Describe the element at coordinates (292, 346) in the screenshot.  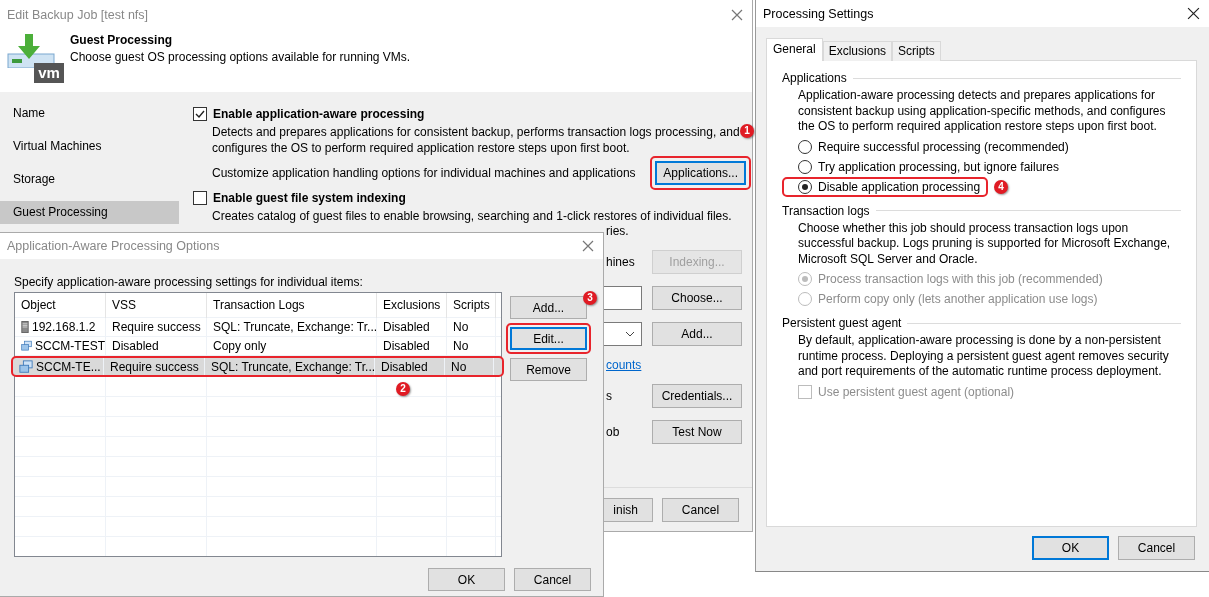
I see `table-cell: Copy only` at that location.